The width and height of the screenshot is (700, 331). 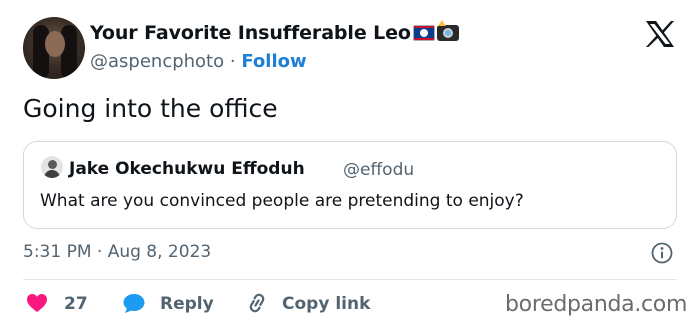 What do you see at coordinates (662, 253) in the screenshot?
I see `info-icon` at bounding box center [662, 253].